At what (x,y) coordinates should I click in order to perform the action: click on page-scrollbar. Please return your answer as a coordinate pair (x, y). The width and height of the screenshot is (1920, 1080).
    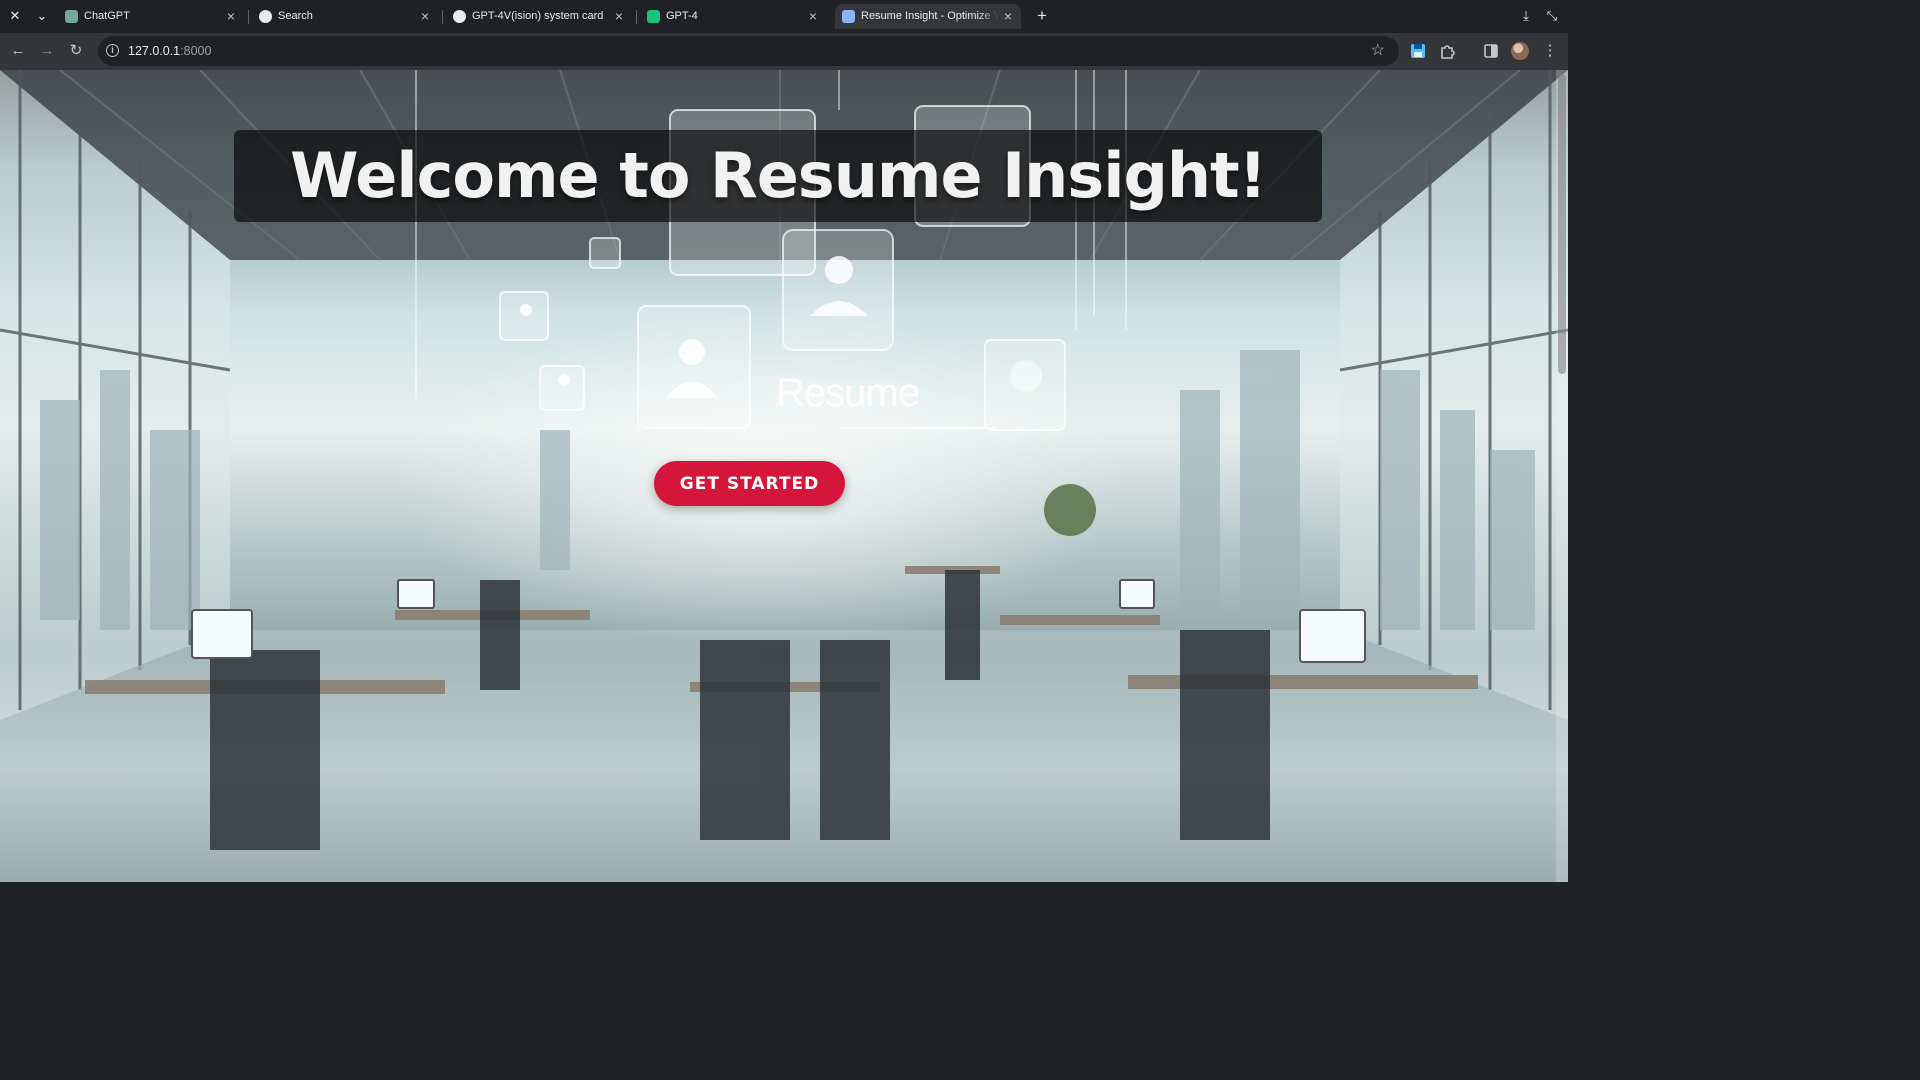
    Looking at the image, I should click on (1562, 476).